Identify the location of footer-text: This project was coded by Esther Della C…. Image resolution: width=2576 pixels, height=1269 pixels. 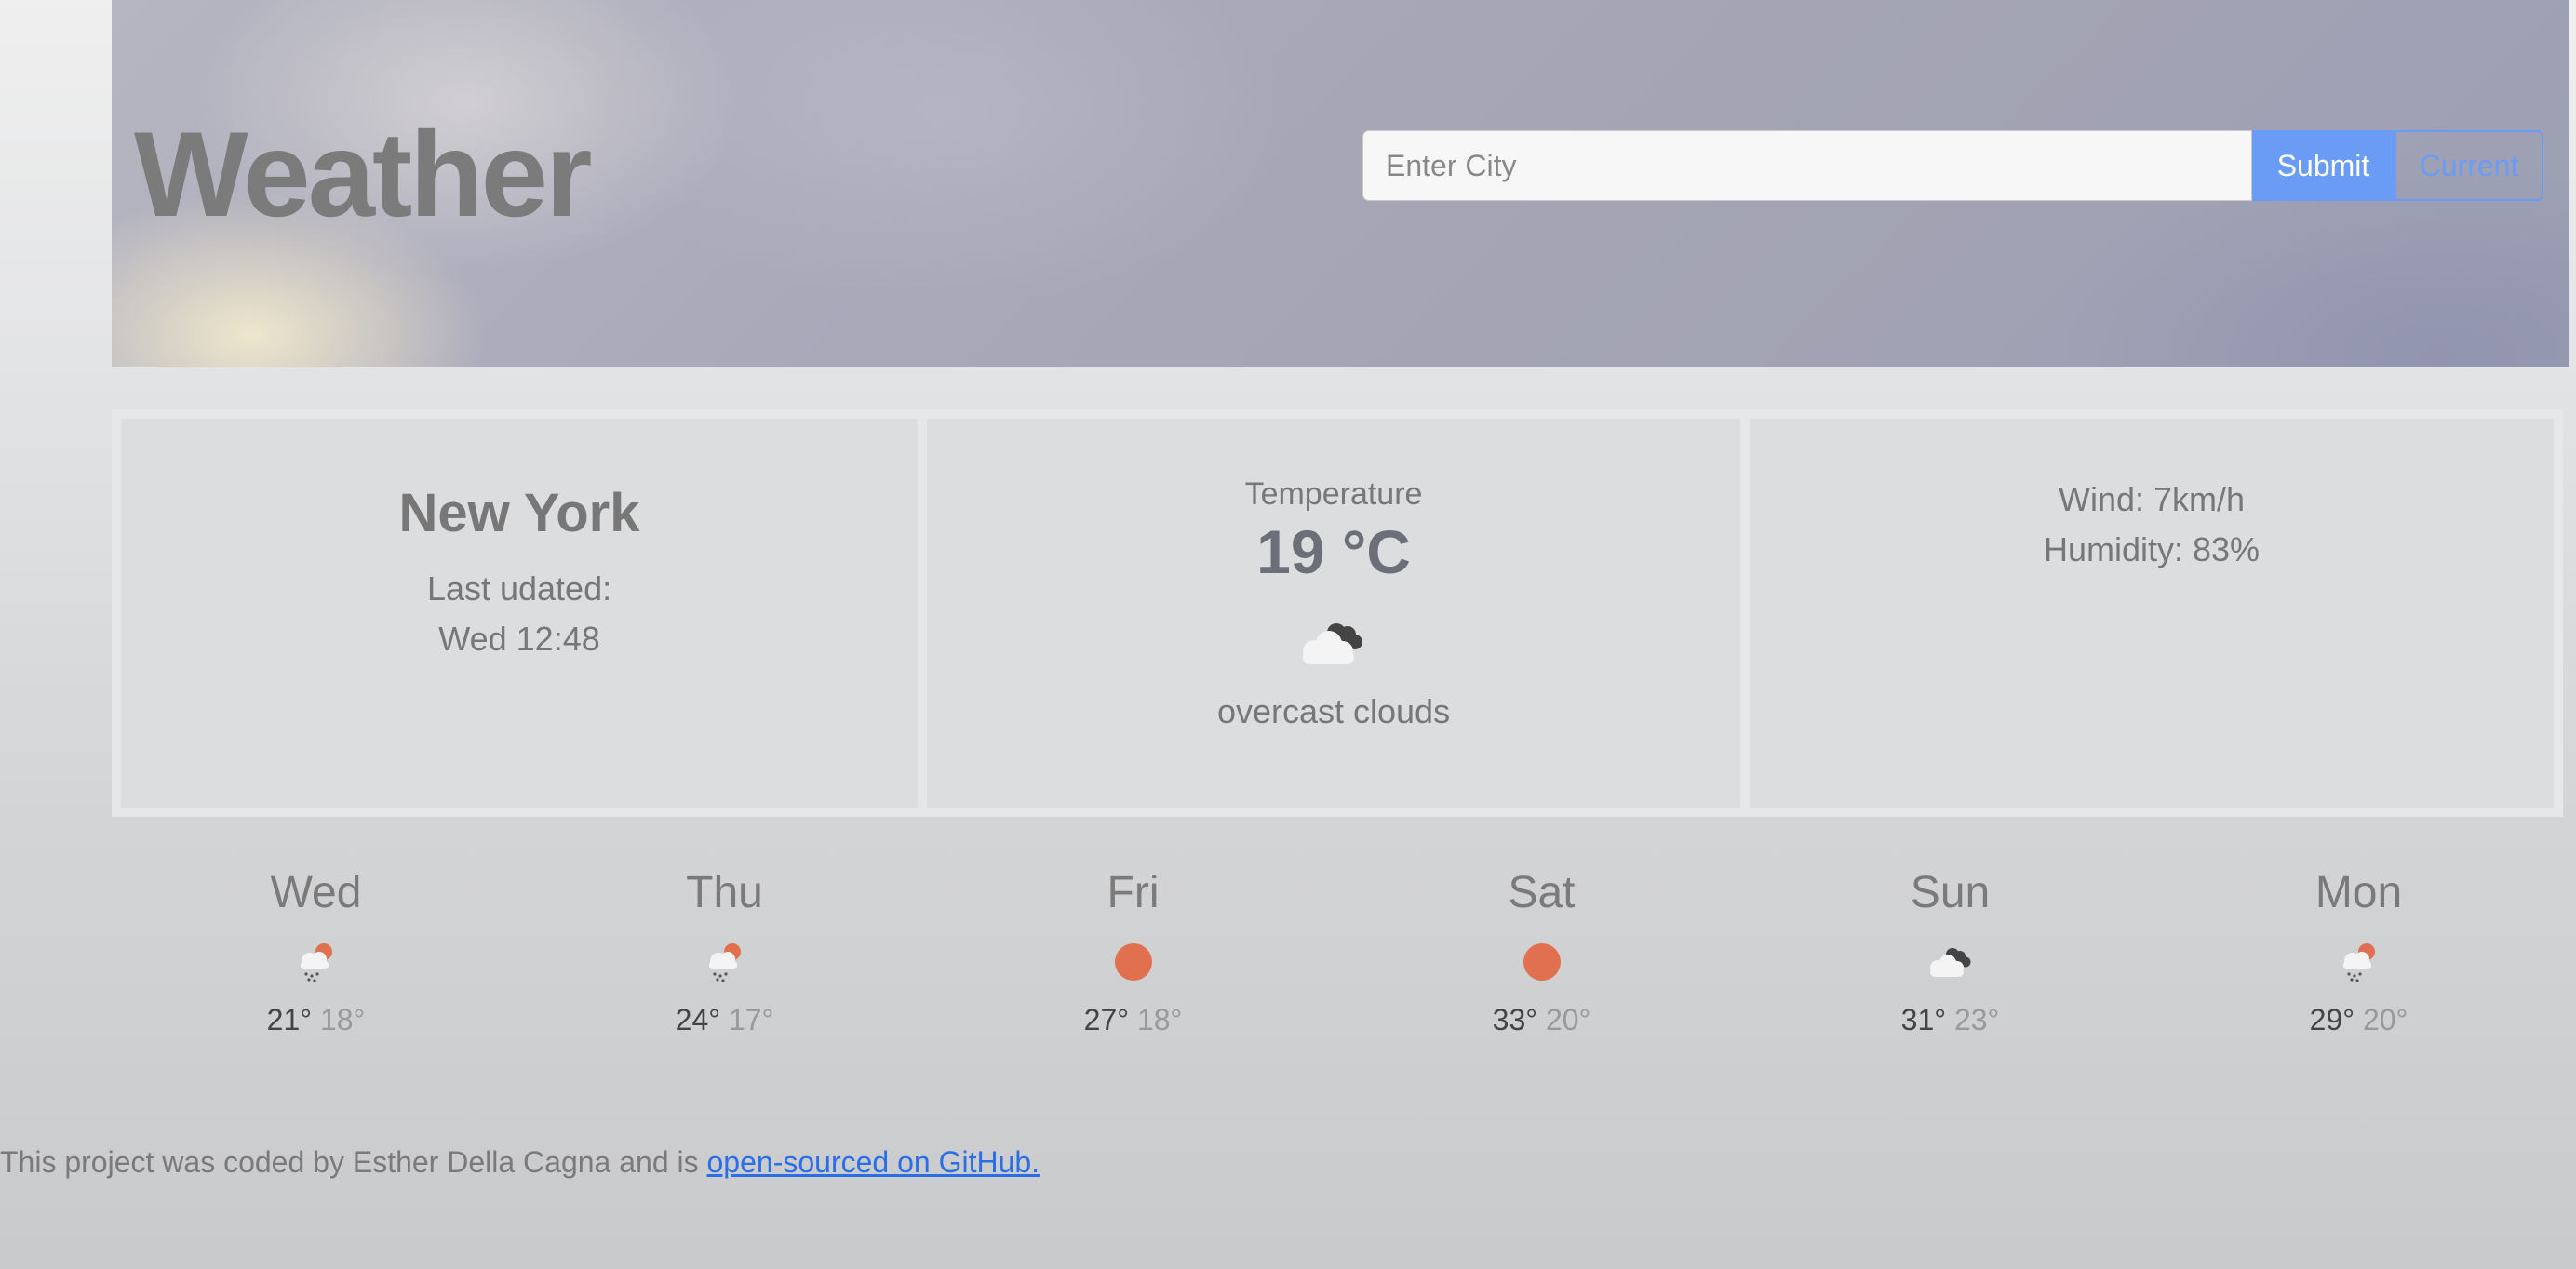
(353, 1162).